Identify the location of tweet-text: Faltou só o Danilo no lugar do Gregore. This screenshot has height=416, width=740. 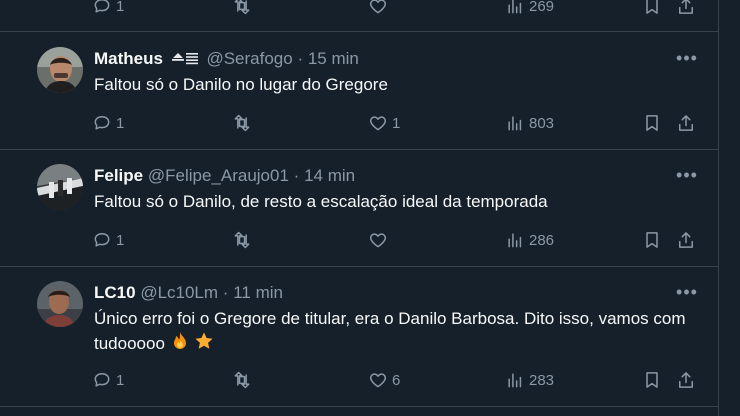
(241, 84).